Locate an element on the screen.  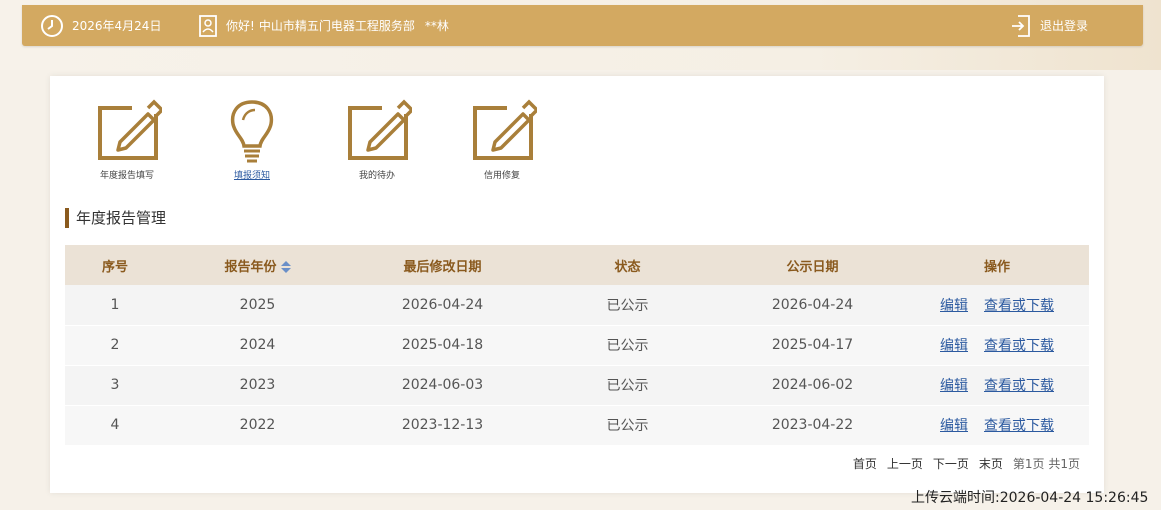
col-header-year: 报告年份 is located at coordinates (257, 265).